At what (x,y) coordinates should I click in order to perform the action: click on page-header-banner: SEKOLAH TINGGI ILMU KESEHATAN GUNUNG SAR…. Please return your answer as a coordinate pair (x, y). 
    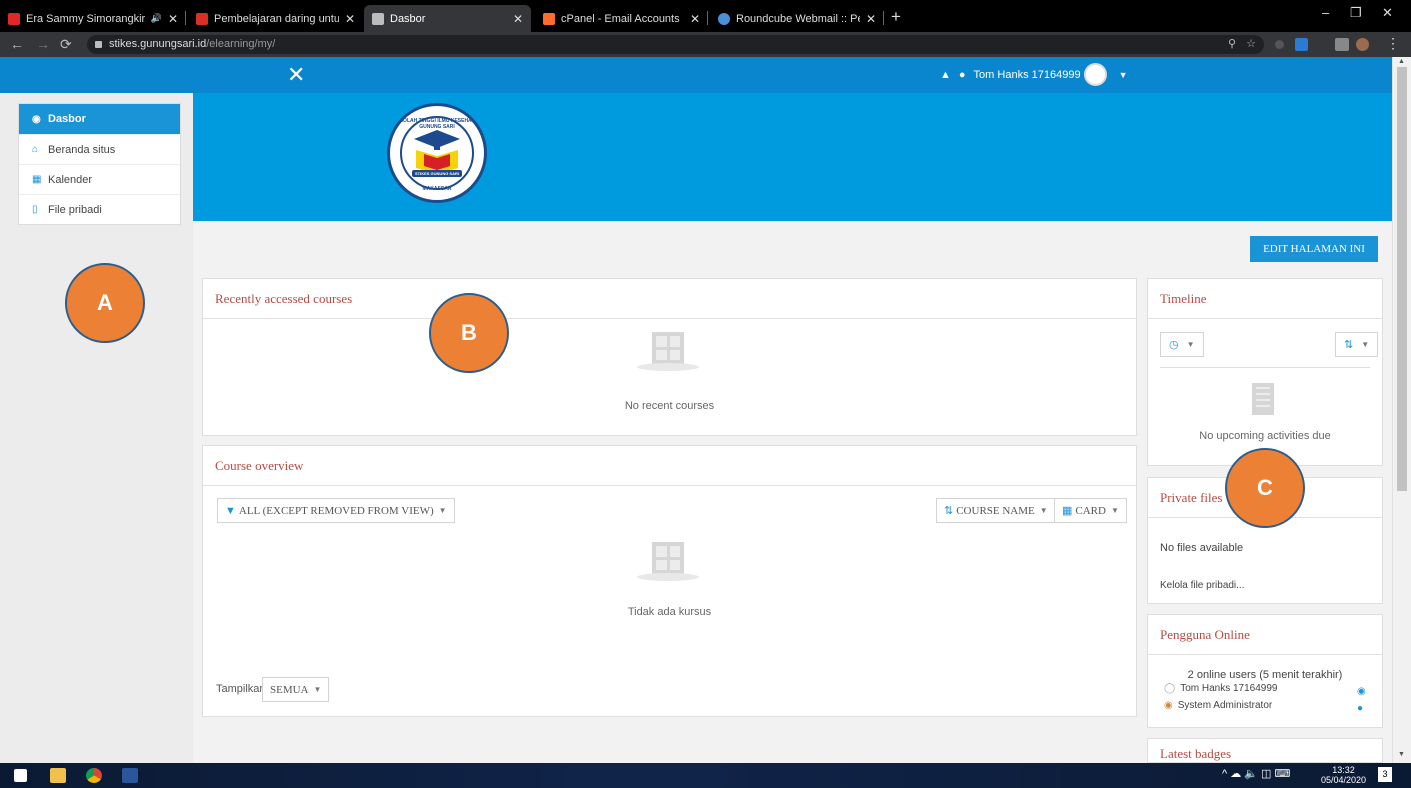
    Looking at the image, I should click on (792, 157).